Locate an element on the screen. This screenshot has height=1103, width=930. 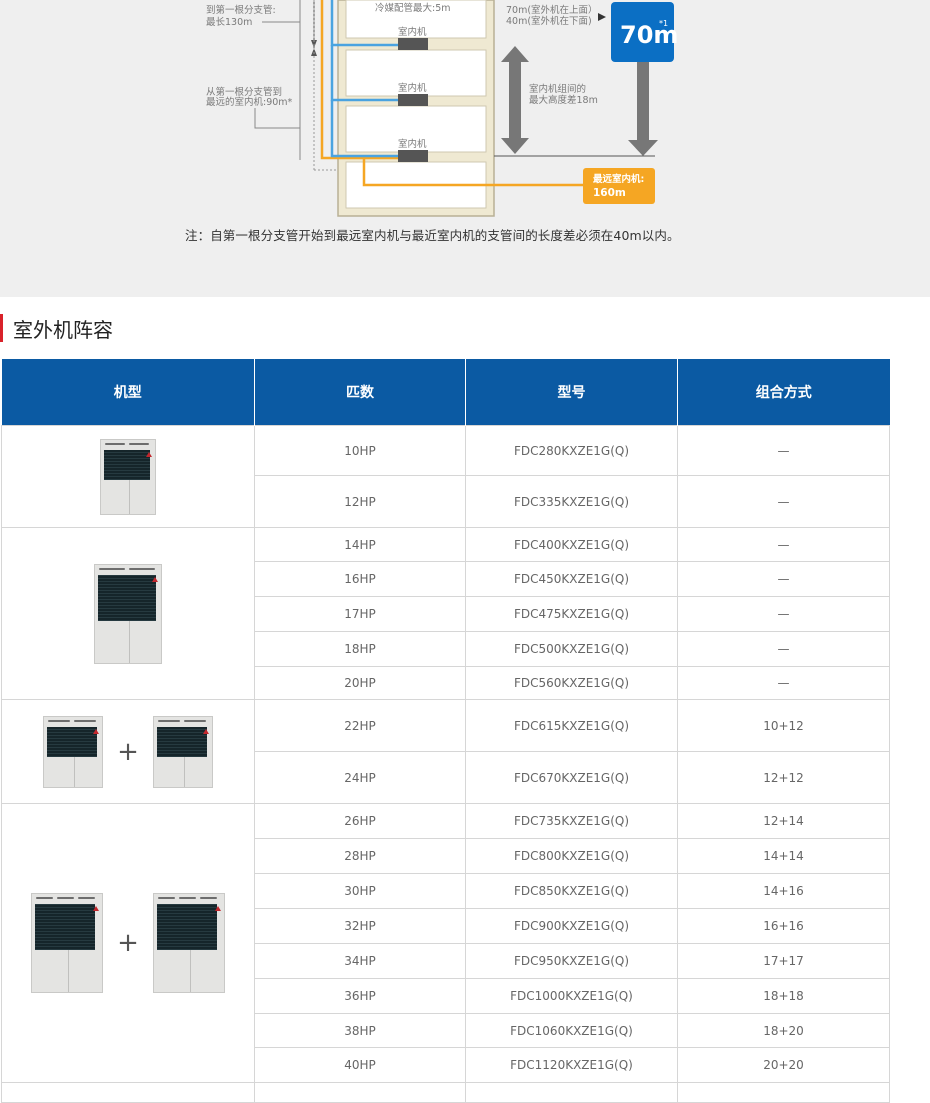
model-cell: FDC800KXZE1G(Q) is located at coordinates (571, 856).